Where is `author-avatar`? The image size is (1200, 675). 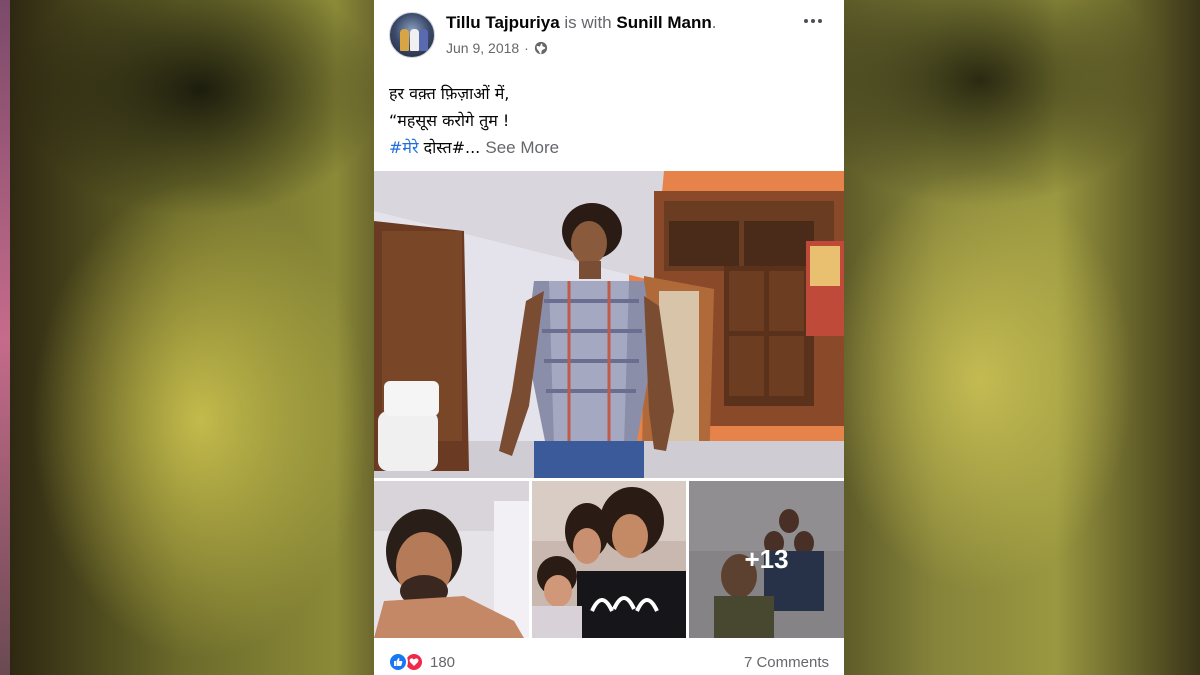 author-avatar is located at coordinates (412, 35).